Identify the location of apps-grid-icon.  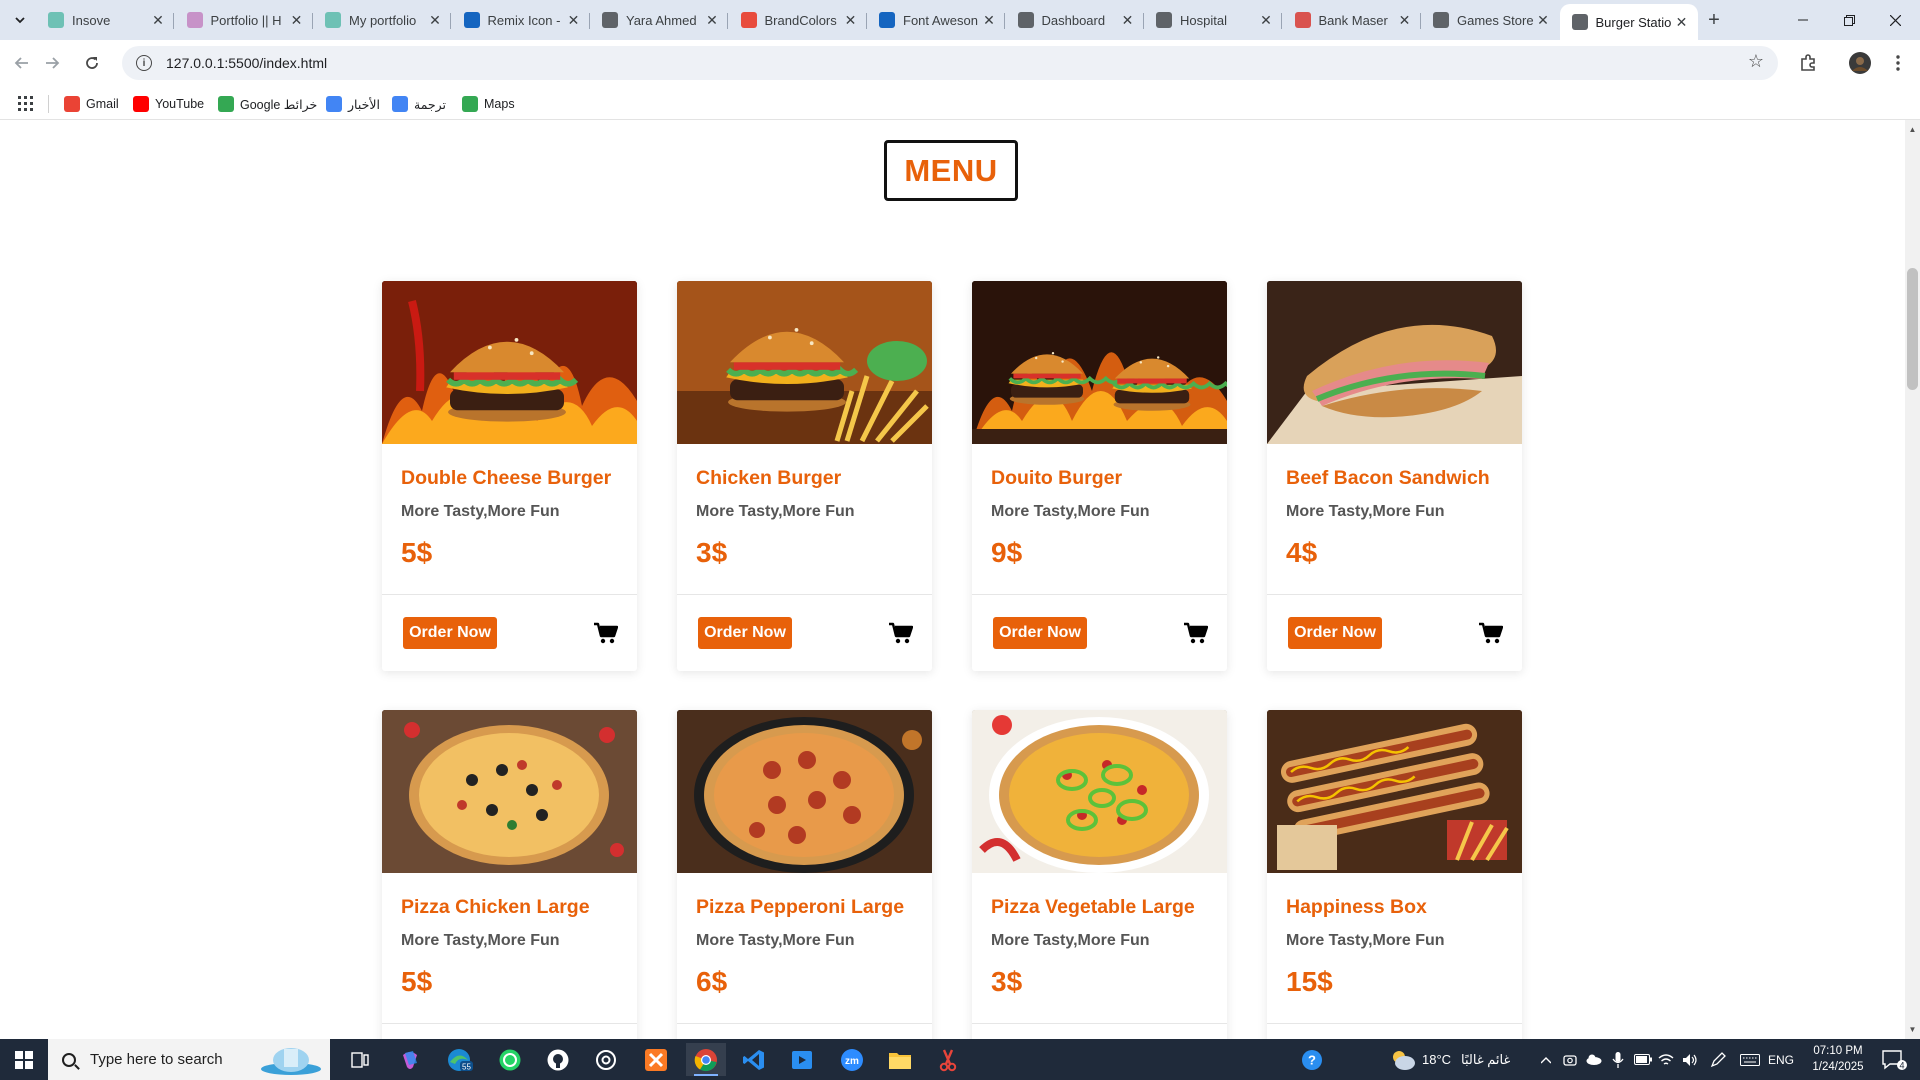
(25, 103).